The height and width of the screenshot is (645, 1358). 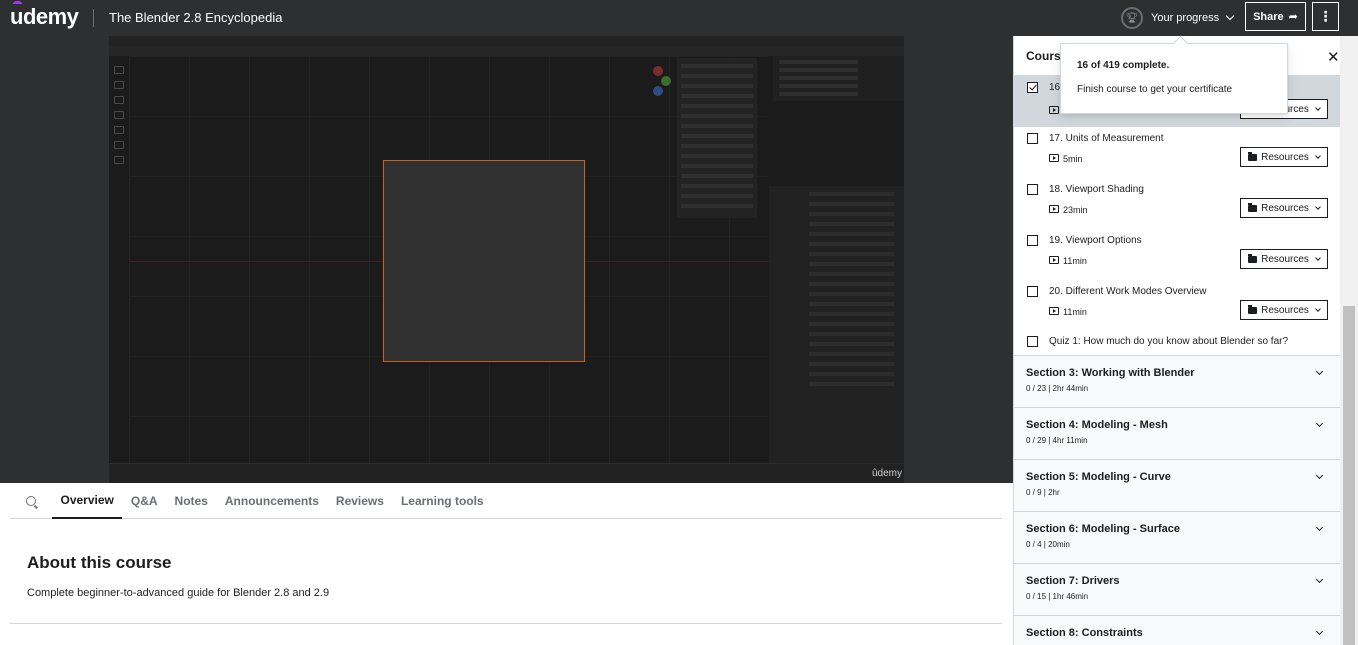 What do you see at coordinates (1097, 425) in the screenshot?
I see `section-title: Section 4: Modeling - Mesh` at bounding box center [1097, 425].